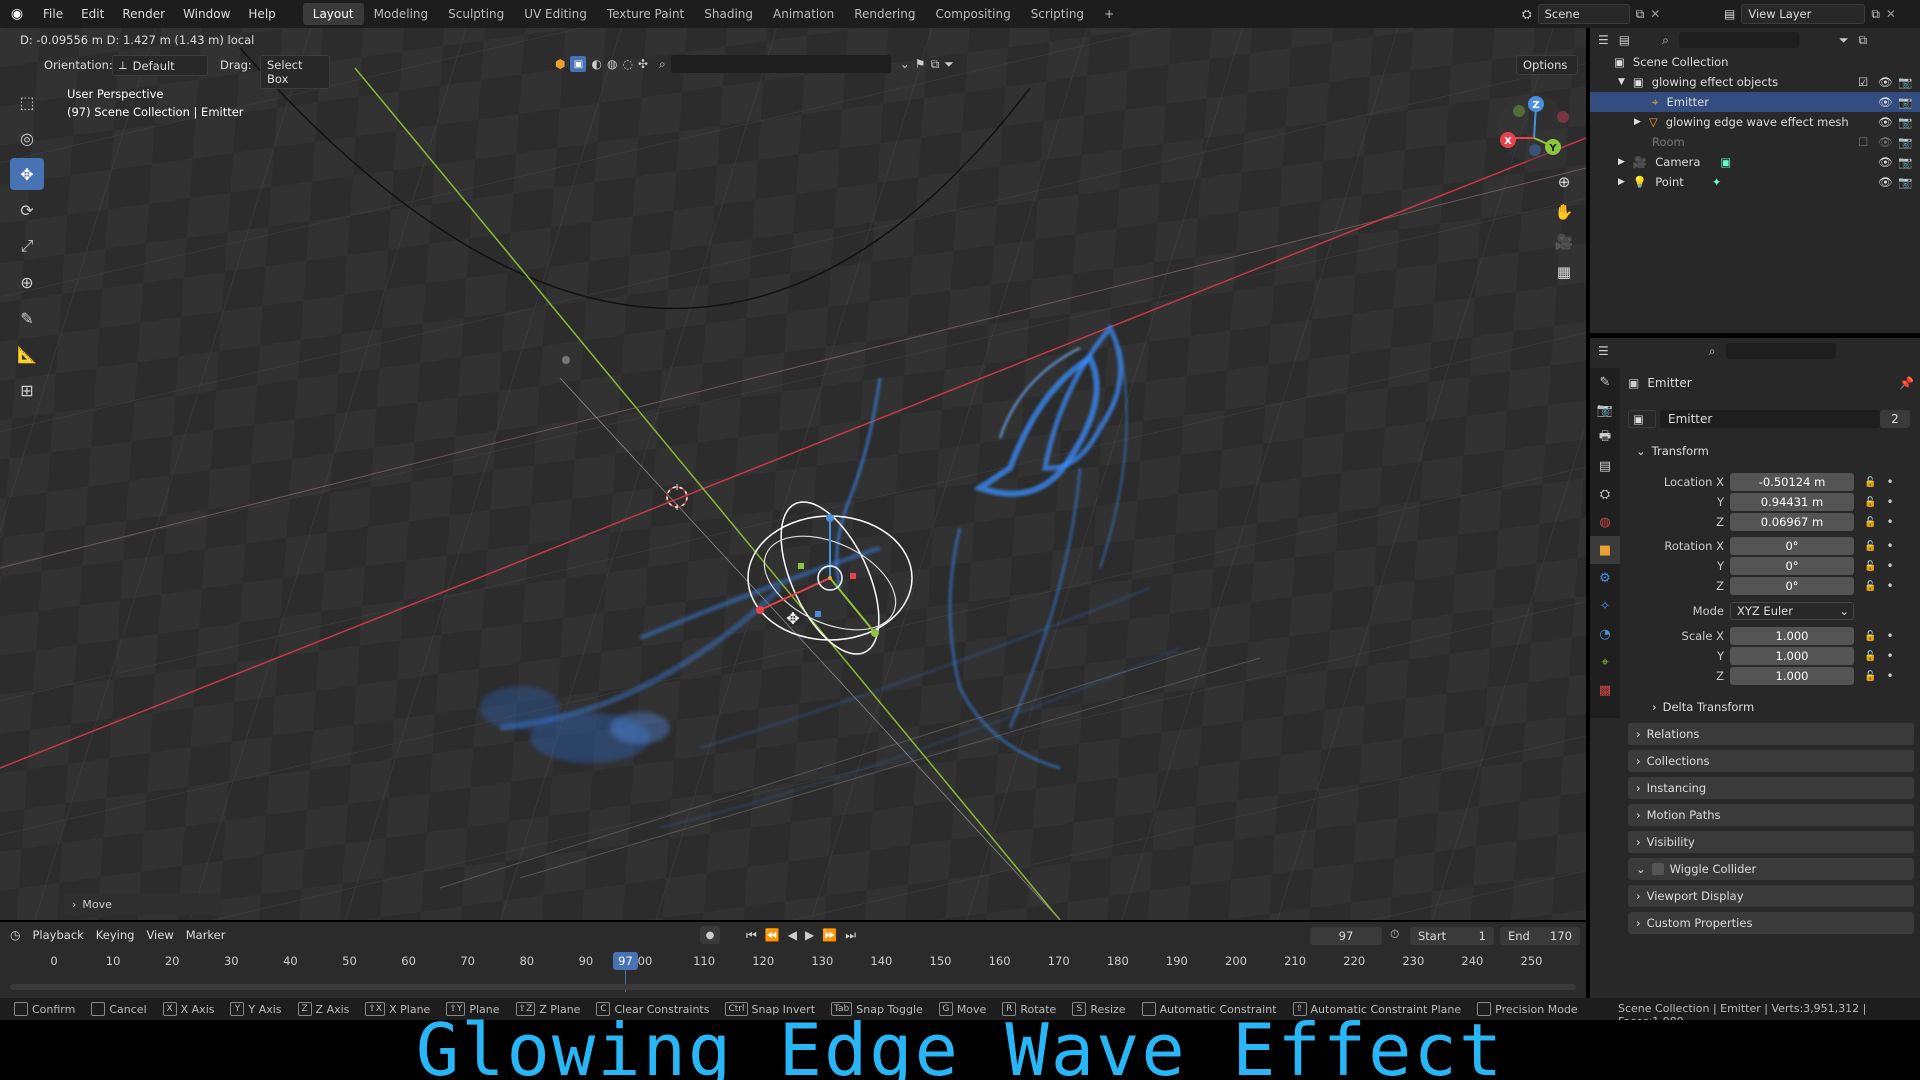 Image resolution: width=1920 pixels, height=1080 pixels. Describe the element at coordinates (1770, 419) in the screenshot. I see `object-name-field: Emitter` at that location.